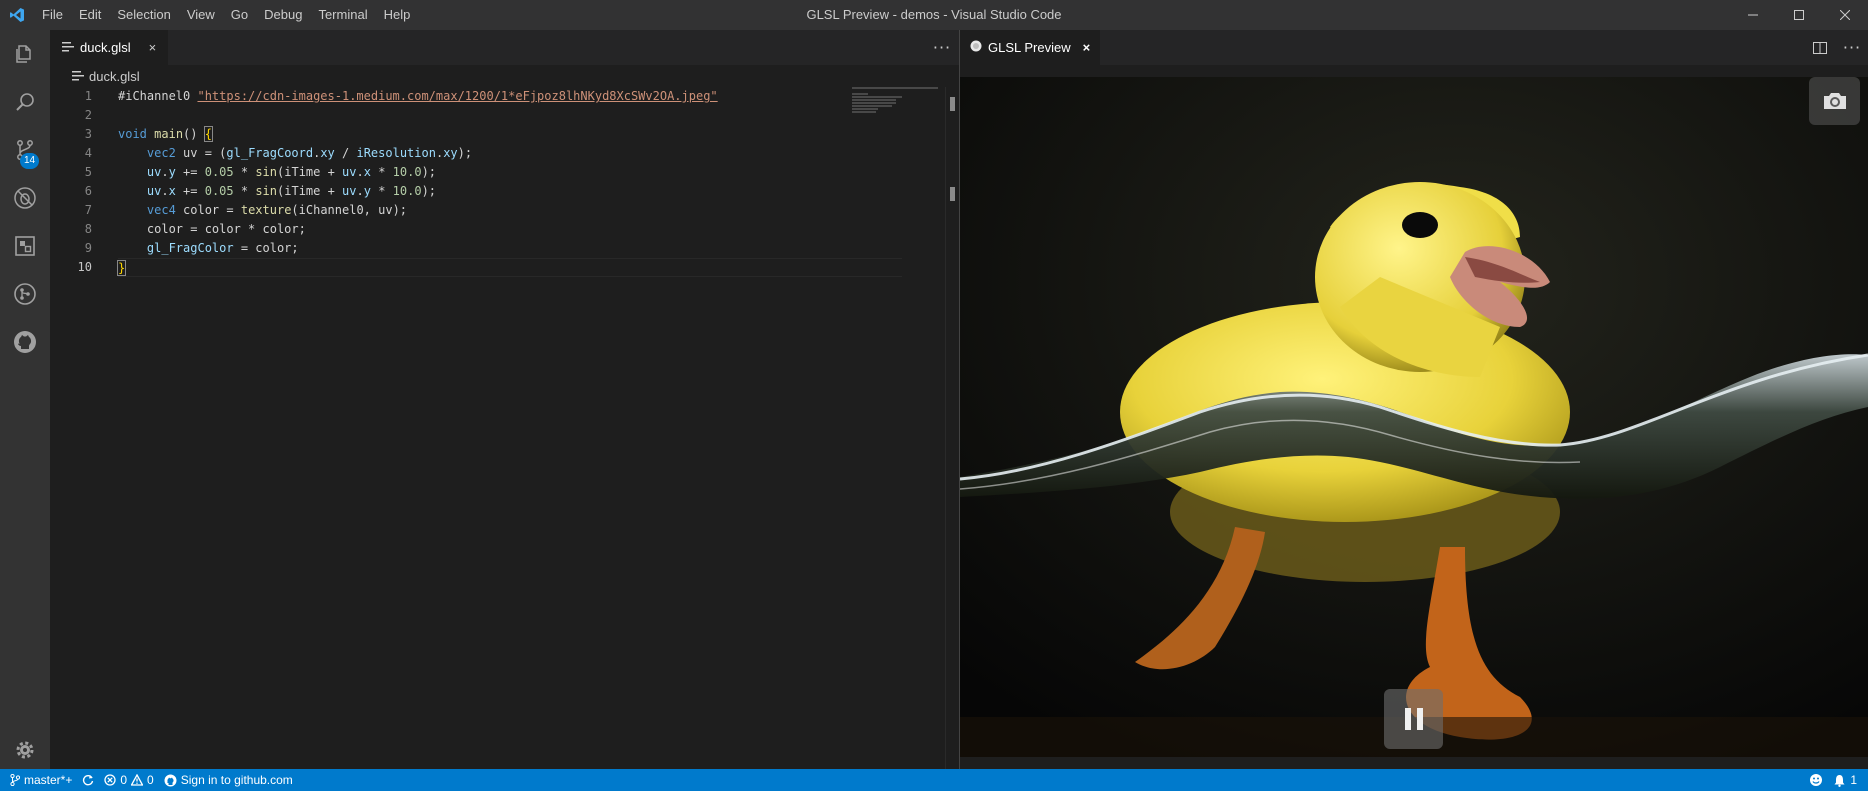 The image size is (1868, 791). What do you see at coordinates (291, 172) in the screenshot?
I see `code-line-5: uv.y += 0.05 * sin(iTime + uv.x * 10.0);` at bounding box center [291, 172].